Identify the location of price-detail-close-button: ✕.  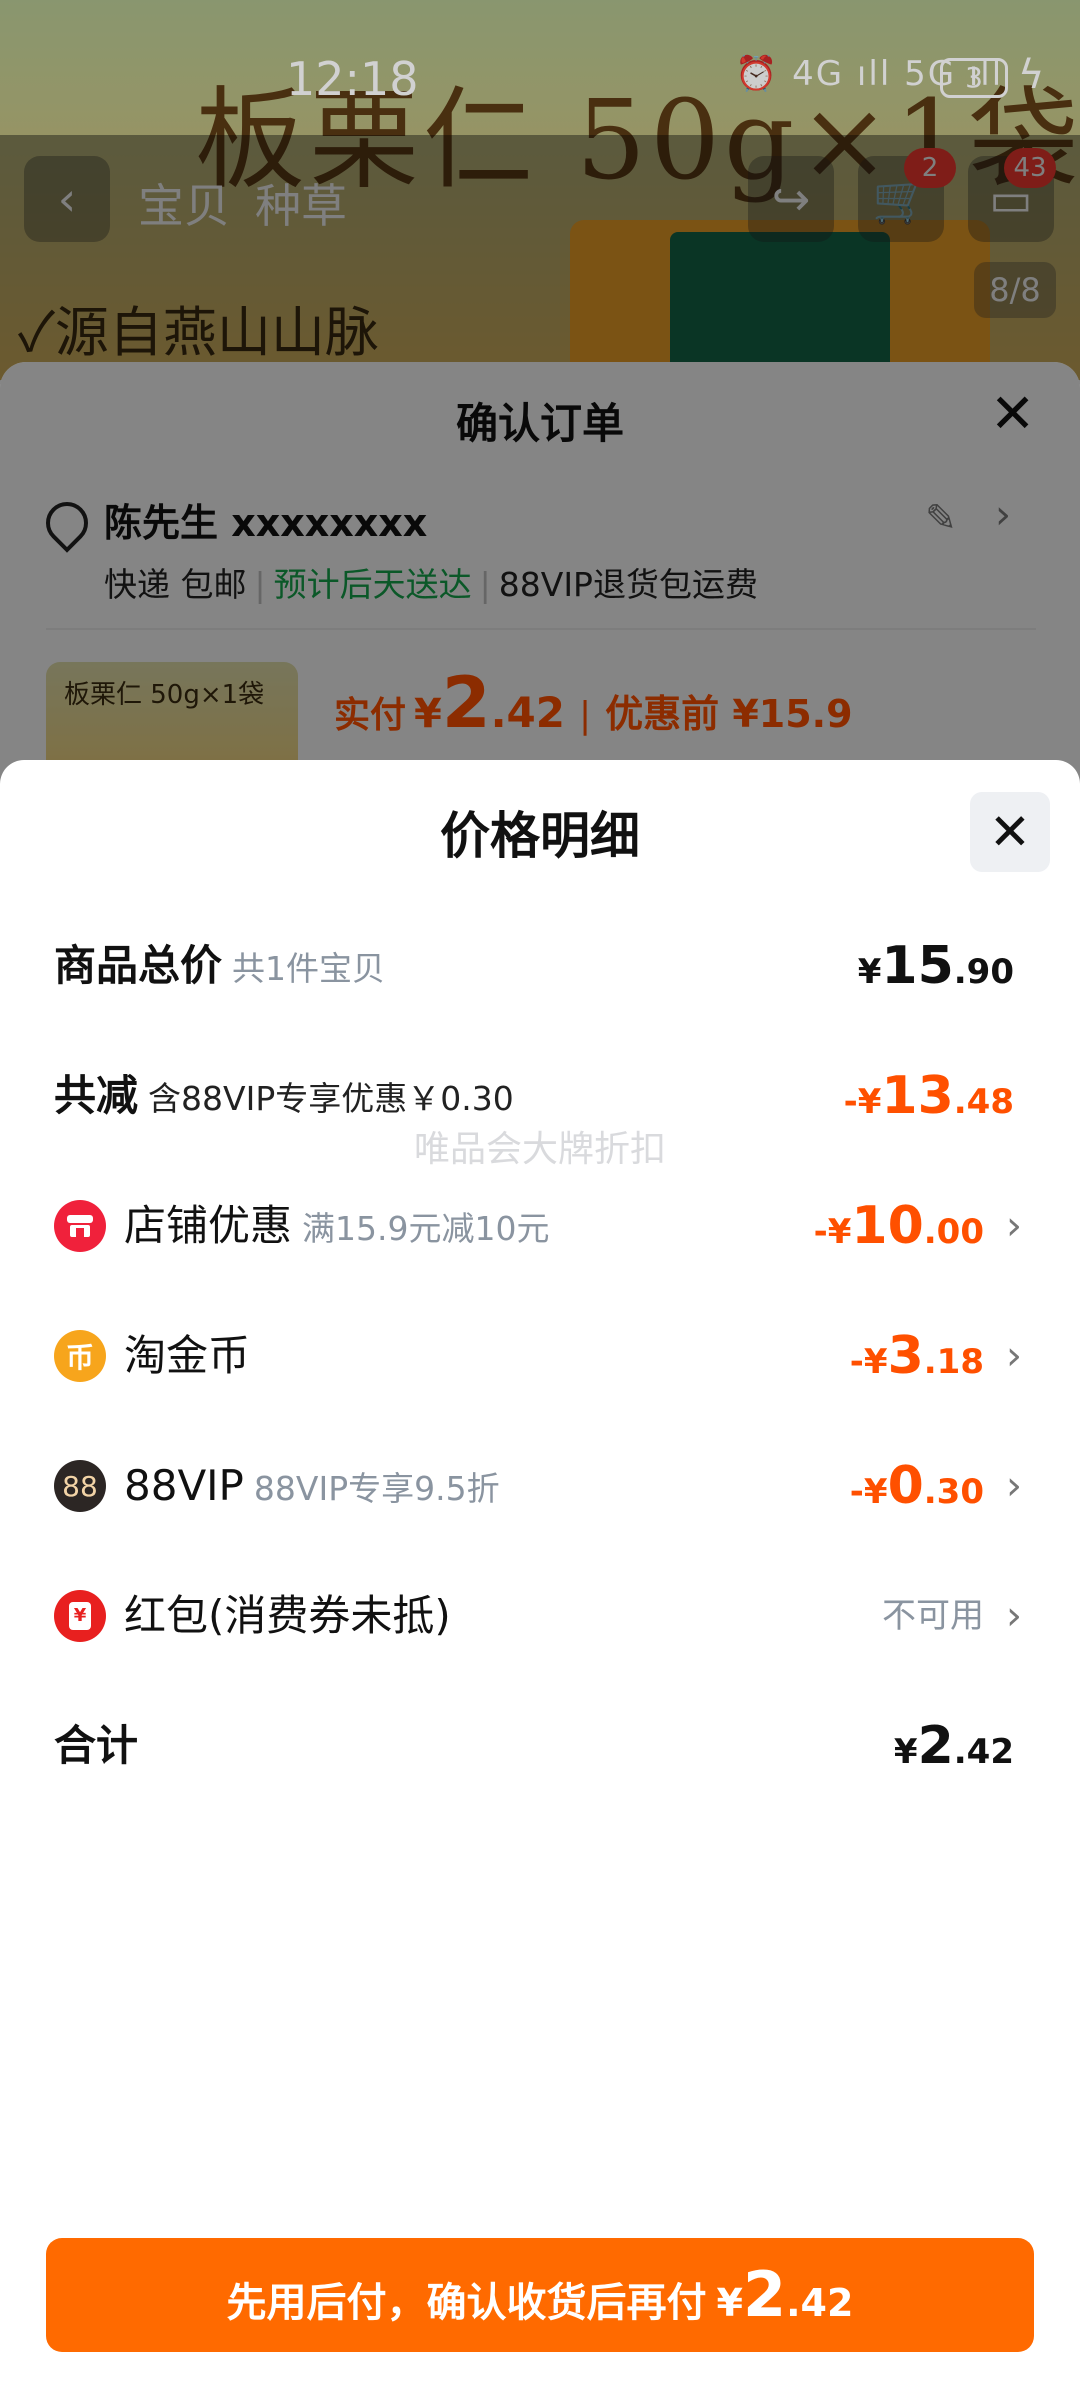
(1010, 832).